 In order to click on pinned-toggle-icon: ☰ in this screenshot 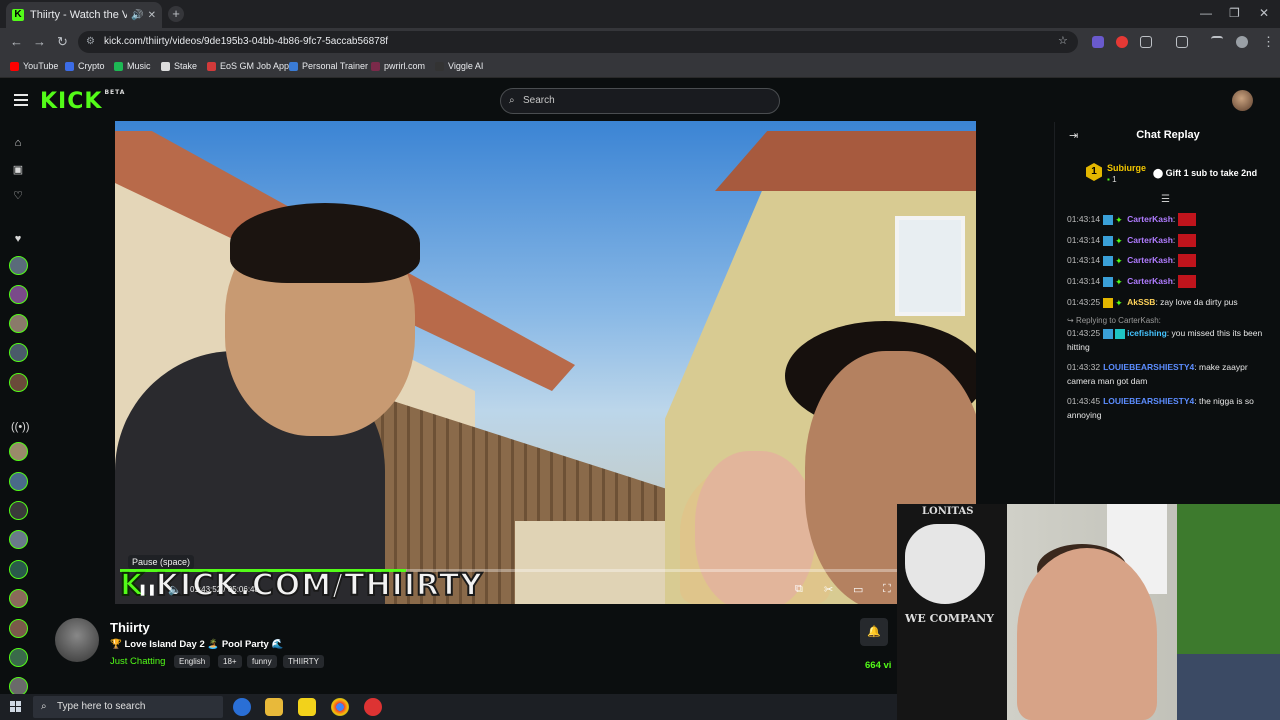, I will do `click(1165, 199)`.